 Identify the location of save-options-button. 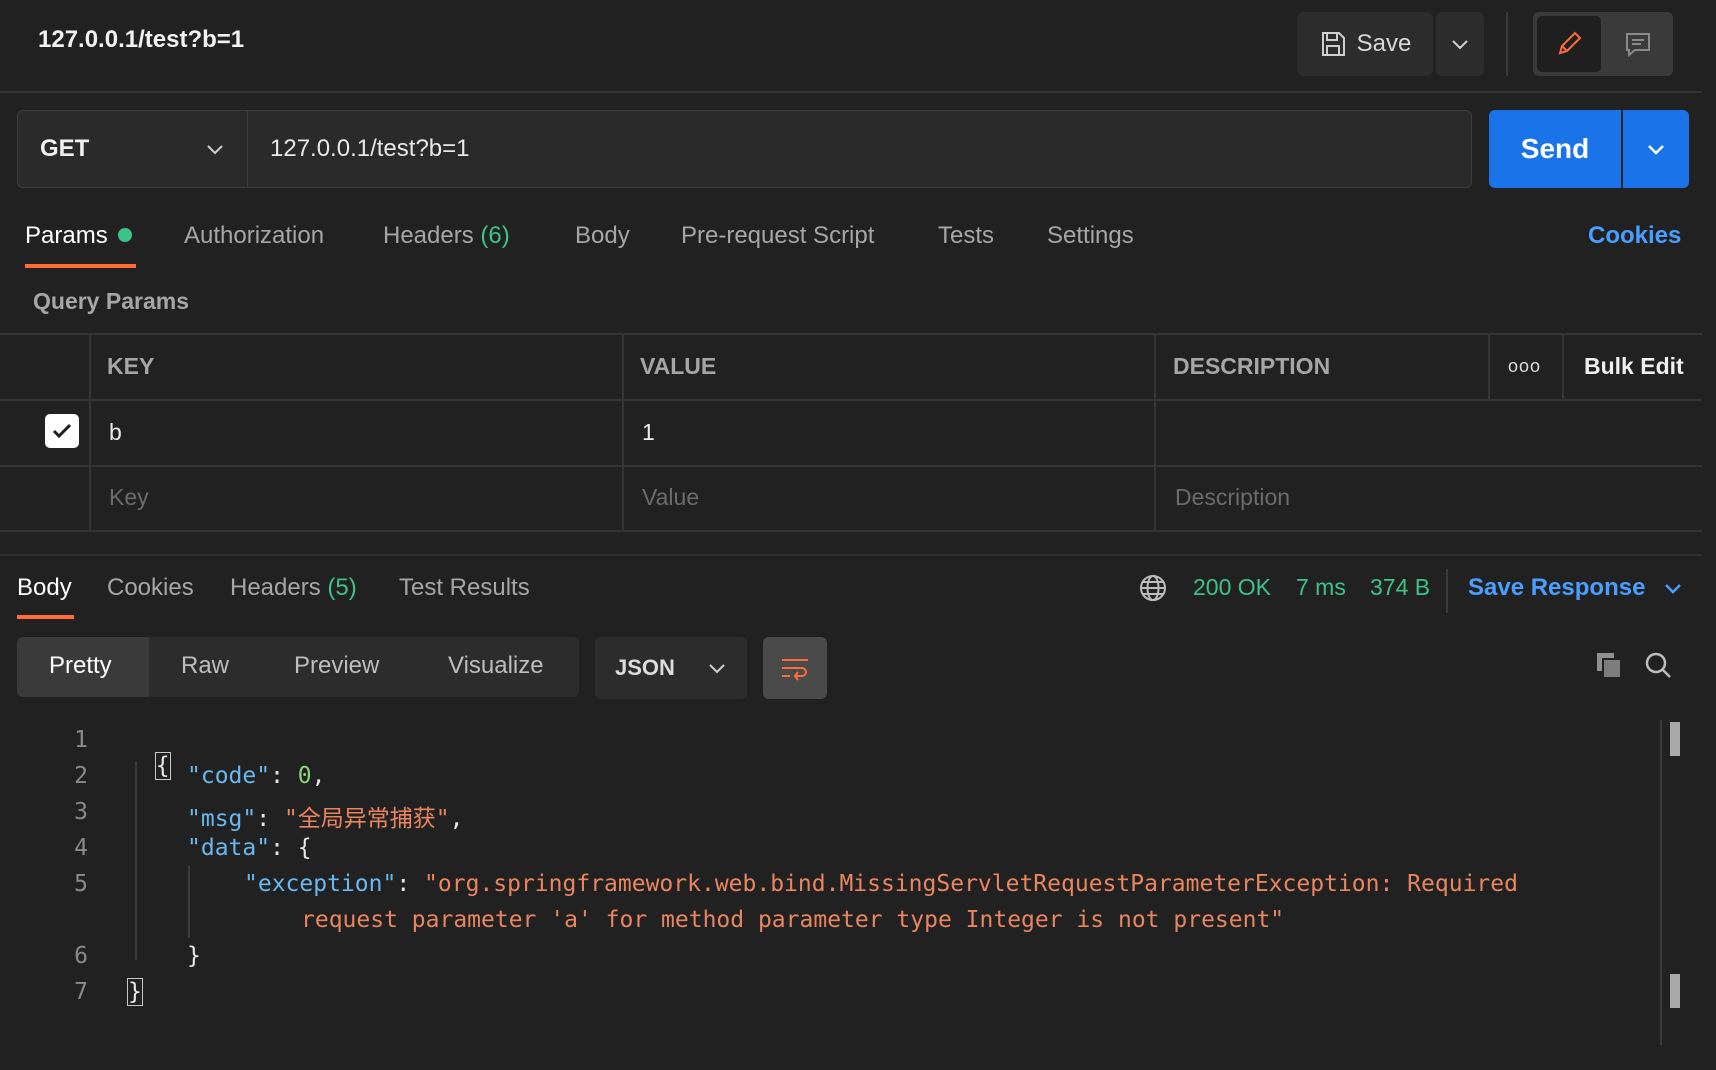
(1460, 44).